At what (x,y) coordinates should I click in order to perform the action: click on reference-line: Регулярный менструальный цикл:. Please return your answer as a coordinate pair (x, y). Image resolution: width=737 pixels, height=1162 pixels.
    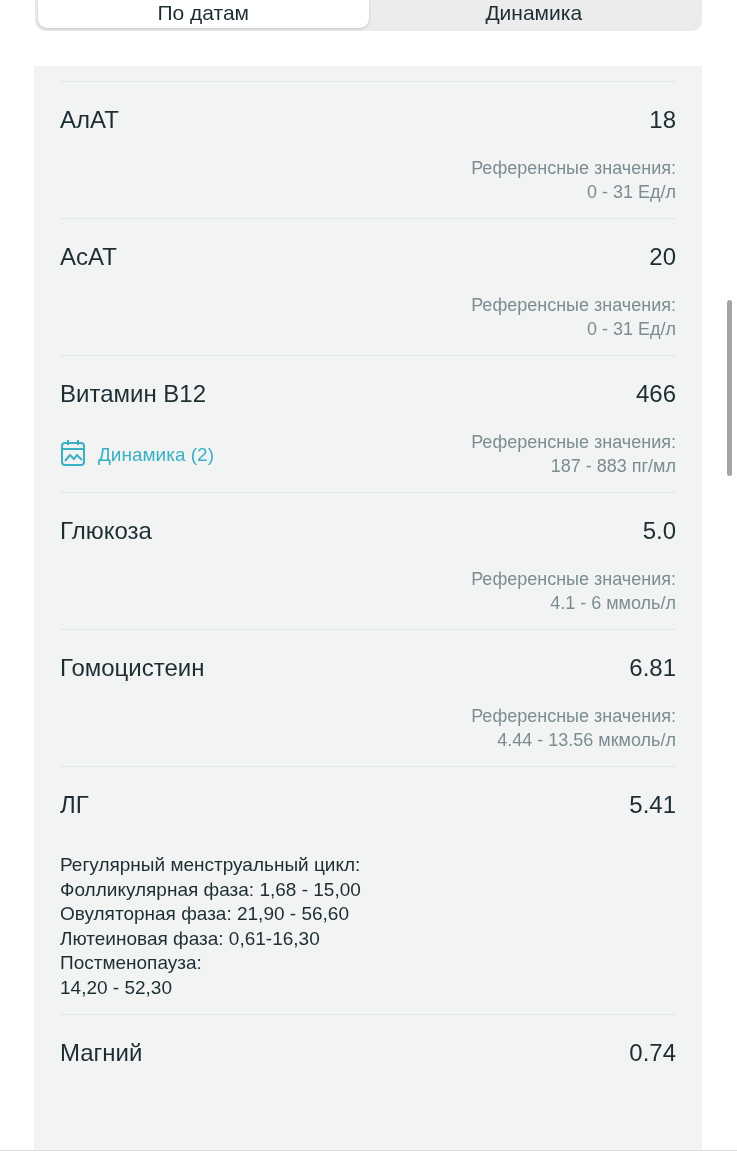
    Looking at the image, I should click on (211, 865).